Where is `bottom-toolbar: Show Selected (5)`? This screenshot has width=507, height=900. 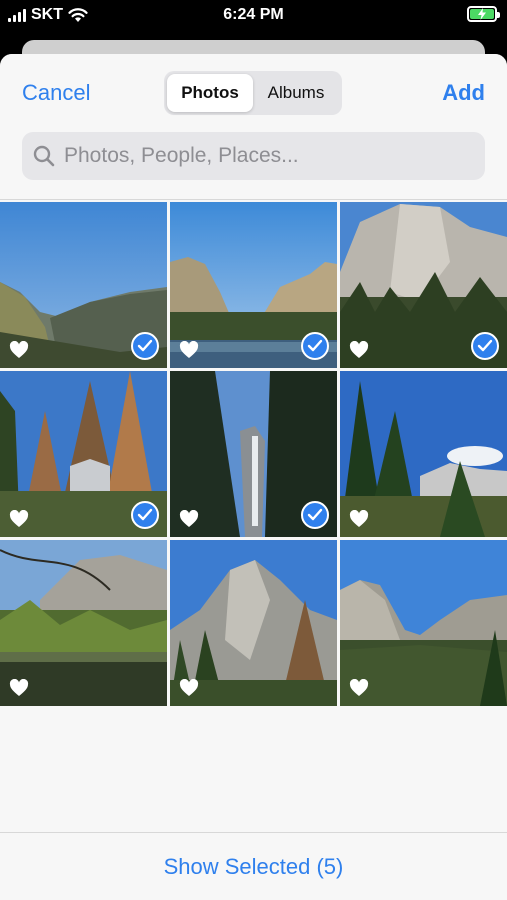 bottom-toolbar: Show Selected (5) is located at coordinates (253, 866).